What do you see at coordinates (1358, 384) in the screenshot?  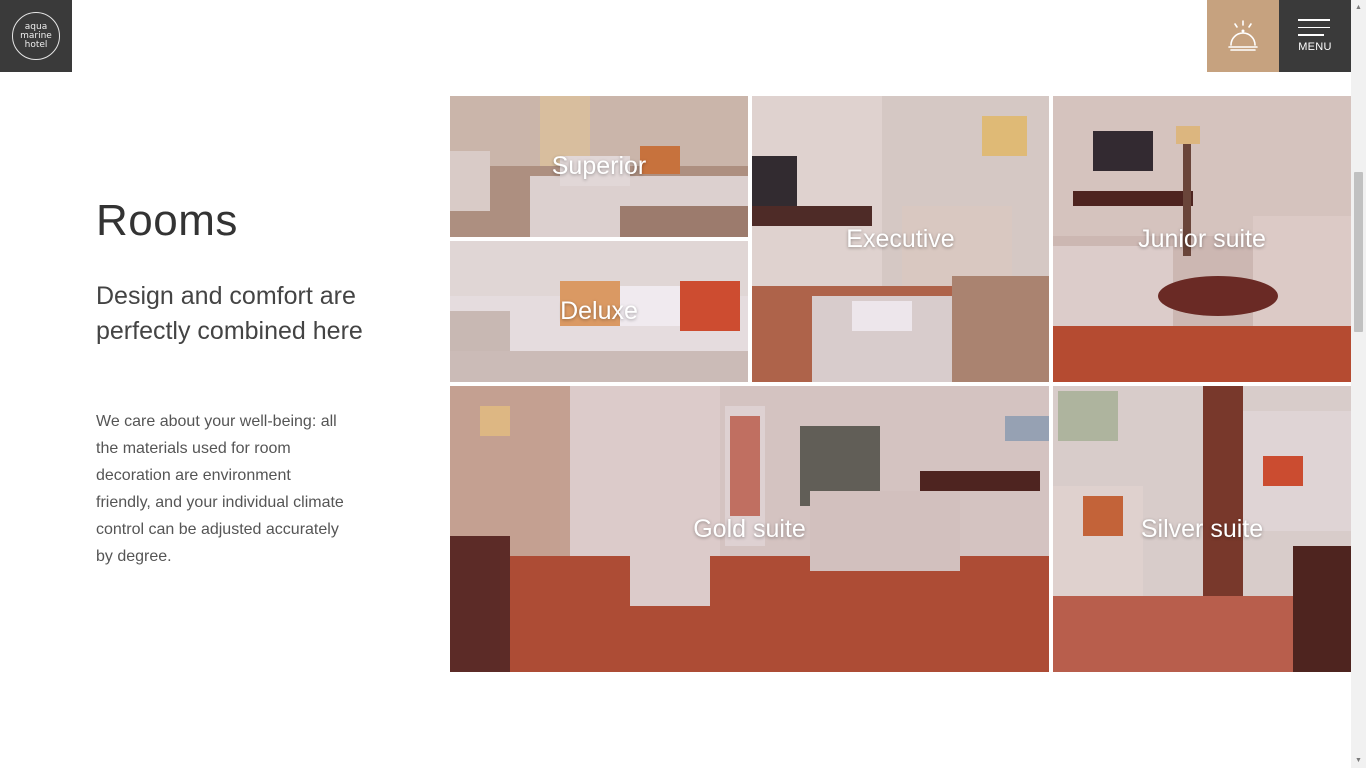 I see `scrollbar: ▲ ▼` at bounding box center [1358, 384].